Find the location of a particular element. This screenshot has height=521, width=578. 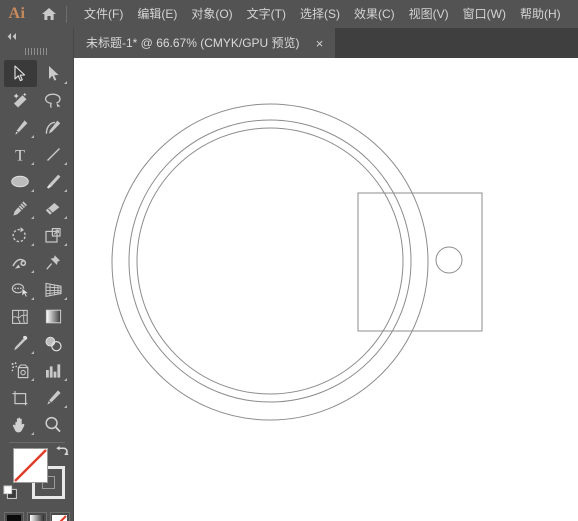

color-mode-bar is located at coordinates (36, 516).